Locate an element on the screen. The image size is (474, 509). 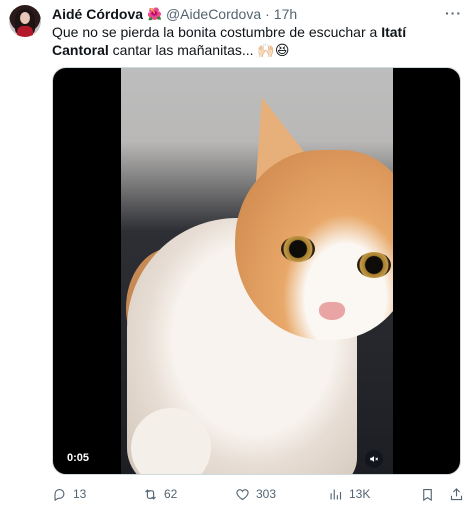
author-handle: @AideCordova is located at coordinates (213, 14).